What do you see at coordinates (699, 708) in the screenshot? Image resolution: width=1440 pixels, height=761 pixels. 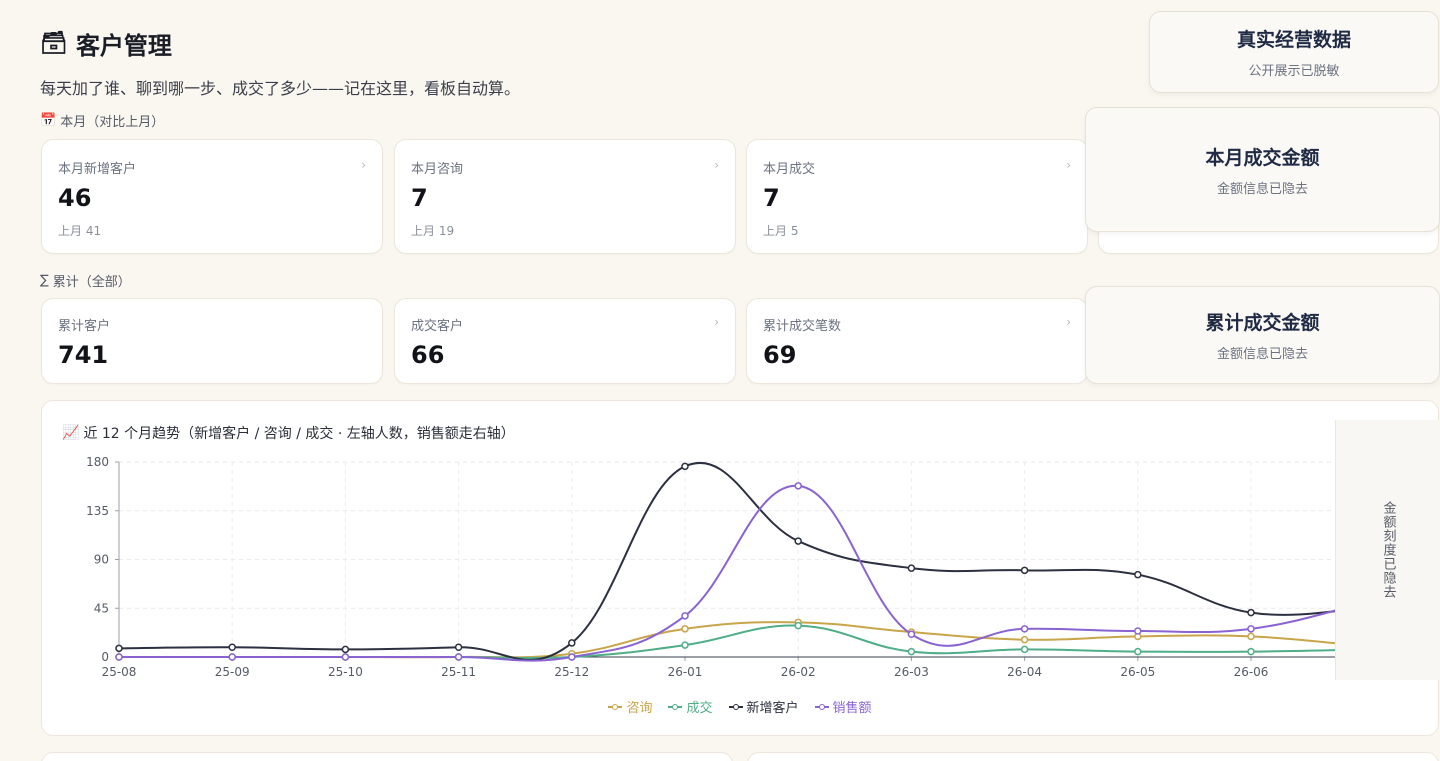 I see `legend-label: 成交` at bounding box center [699, 708].